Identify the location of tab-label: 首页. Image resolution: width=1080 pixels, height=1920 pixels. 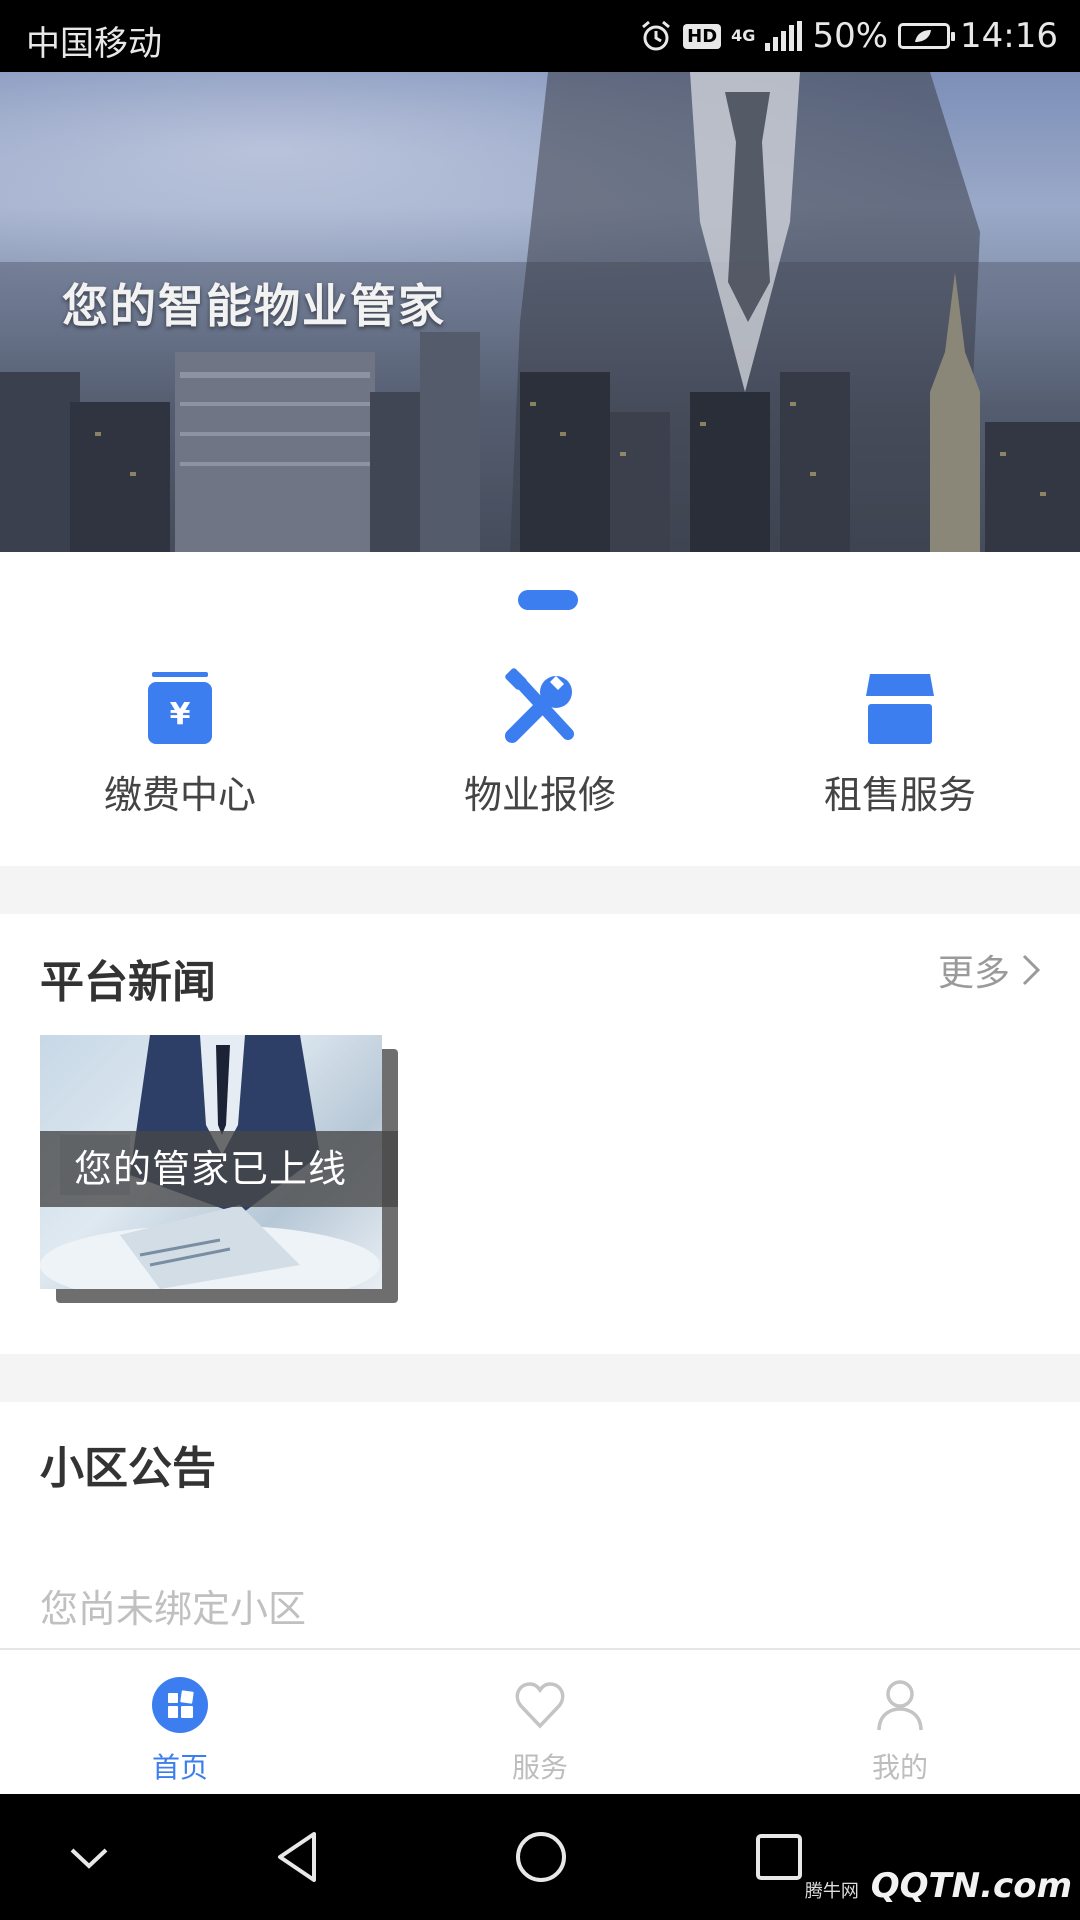
(179, 1767).